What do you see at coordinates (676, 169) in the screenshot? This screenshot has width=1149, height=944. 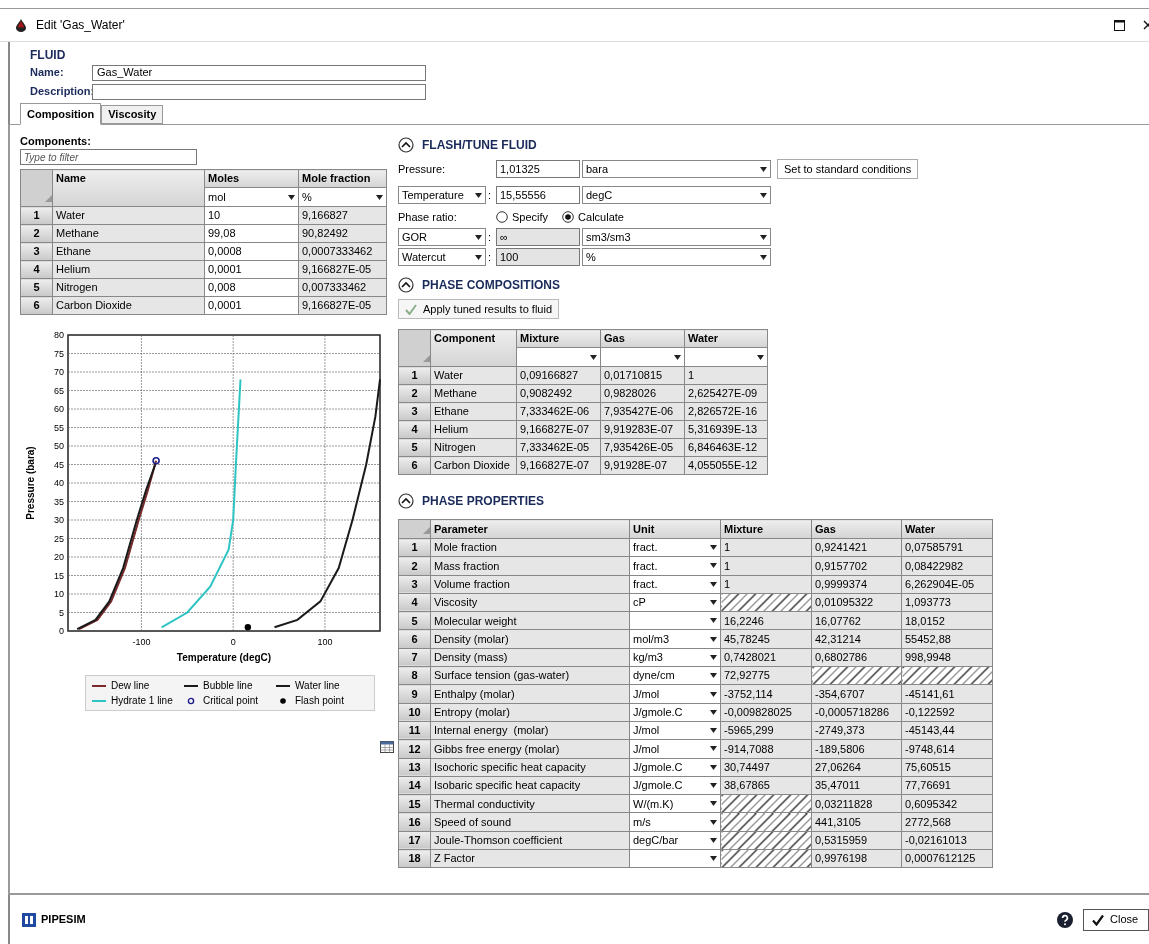 I see `dropdown: bara` at bounding box center [676, 169].